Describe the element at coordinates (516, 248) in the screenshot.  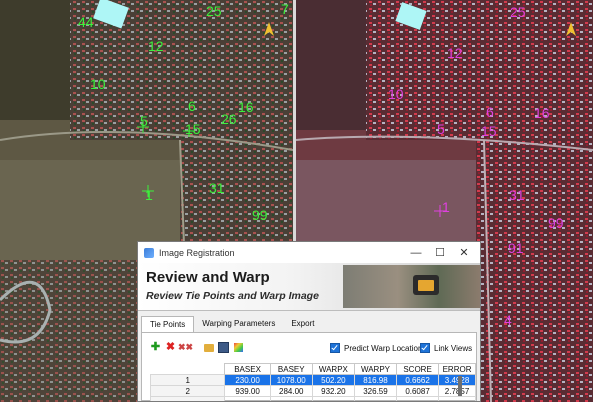
I see `tie-point-label: 91` at that location.